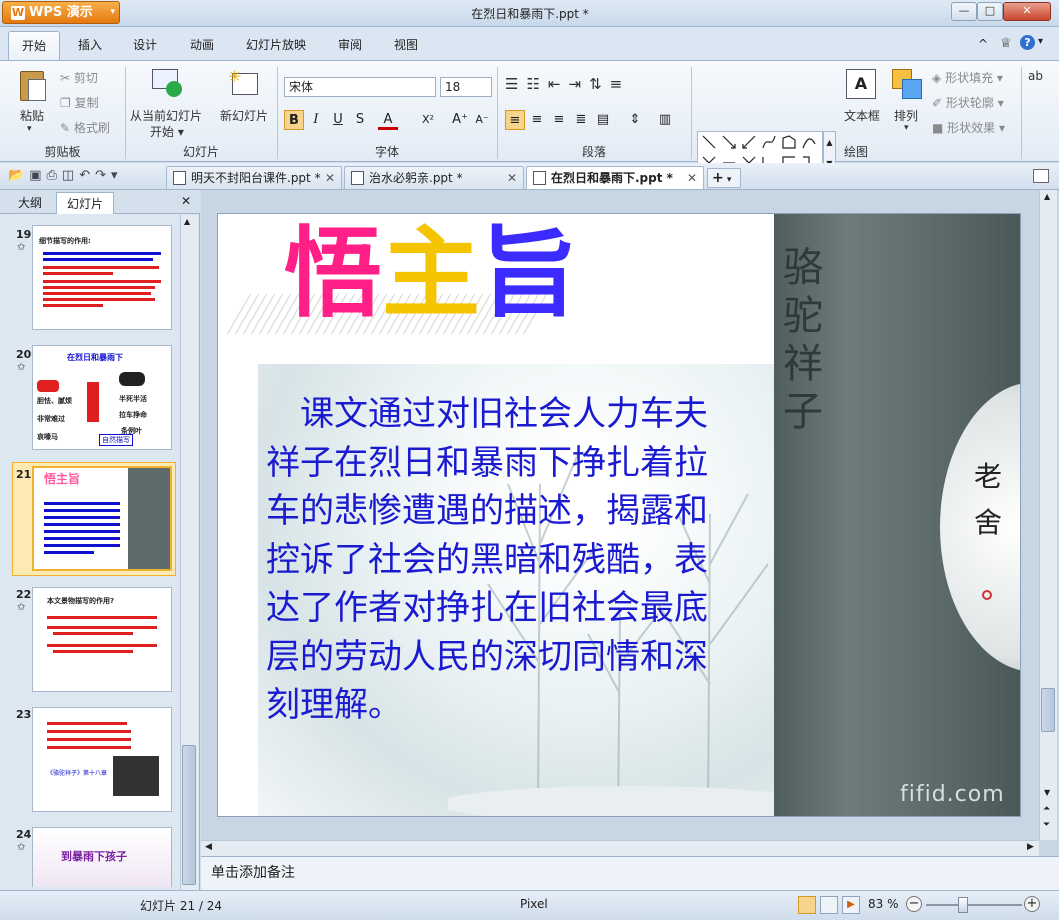  I want to click on paste-dropdown-icon: ▾, so click(29, 129).